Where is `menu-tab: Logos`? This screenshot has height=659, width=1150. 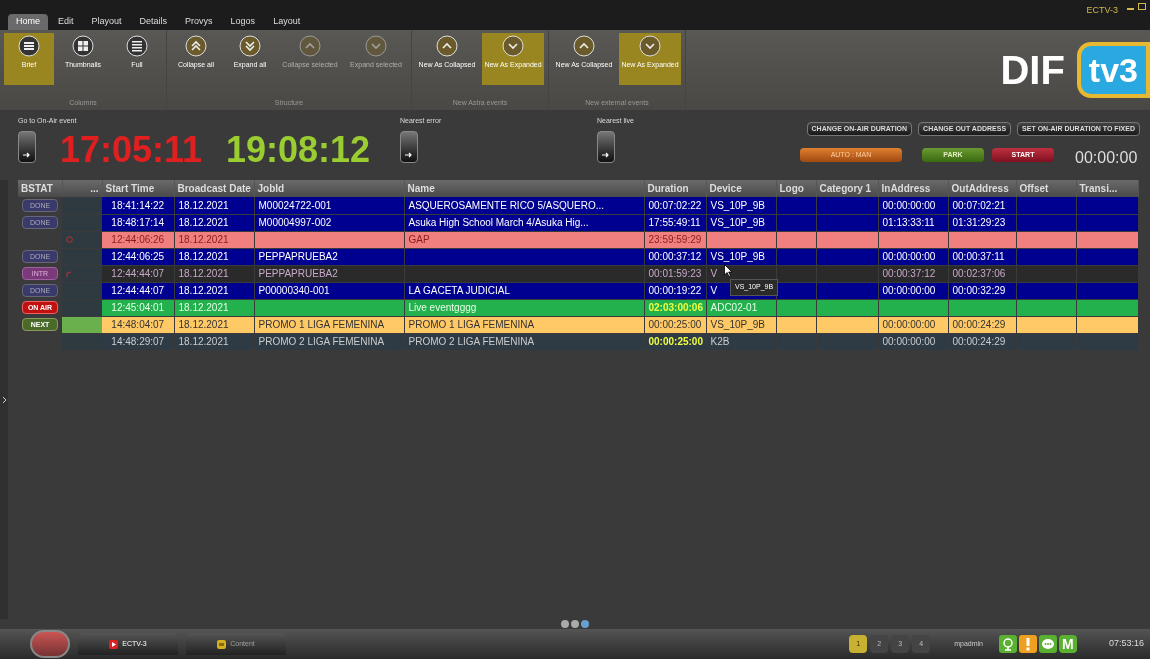 menu-tab: Logos is located at coordinates (243, 22).